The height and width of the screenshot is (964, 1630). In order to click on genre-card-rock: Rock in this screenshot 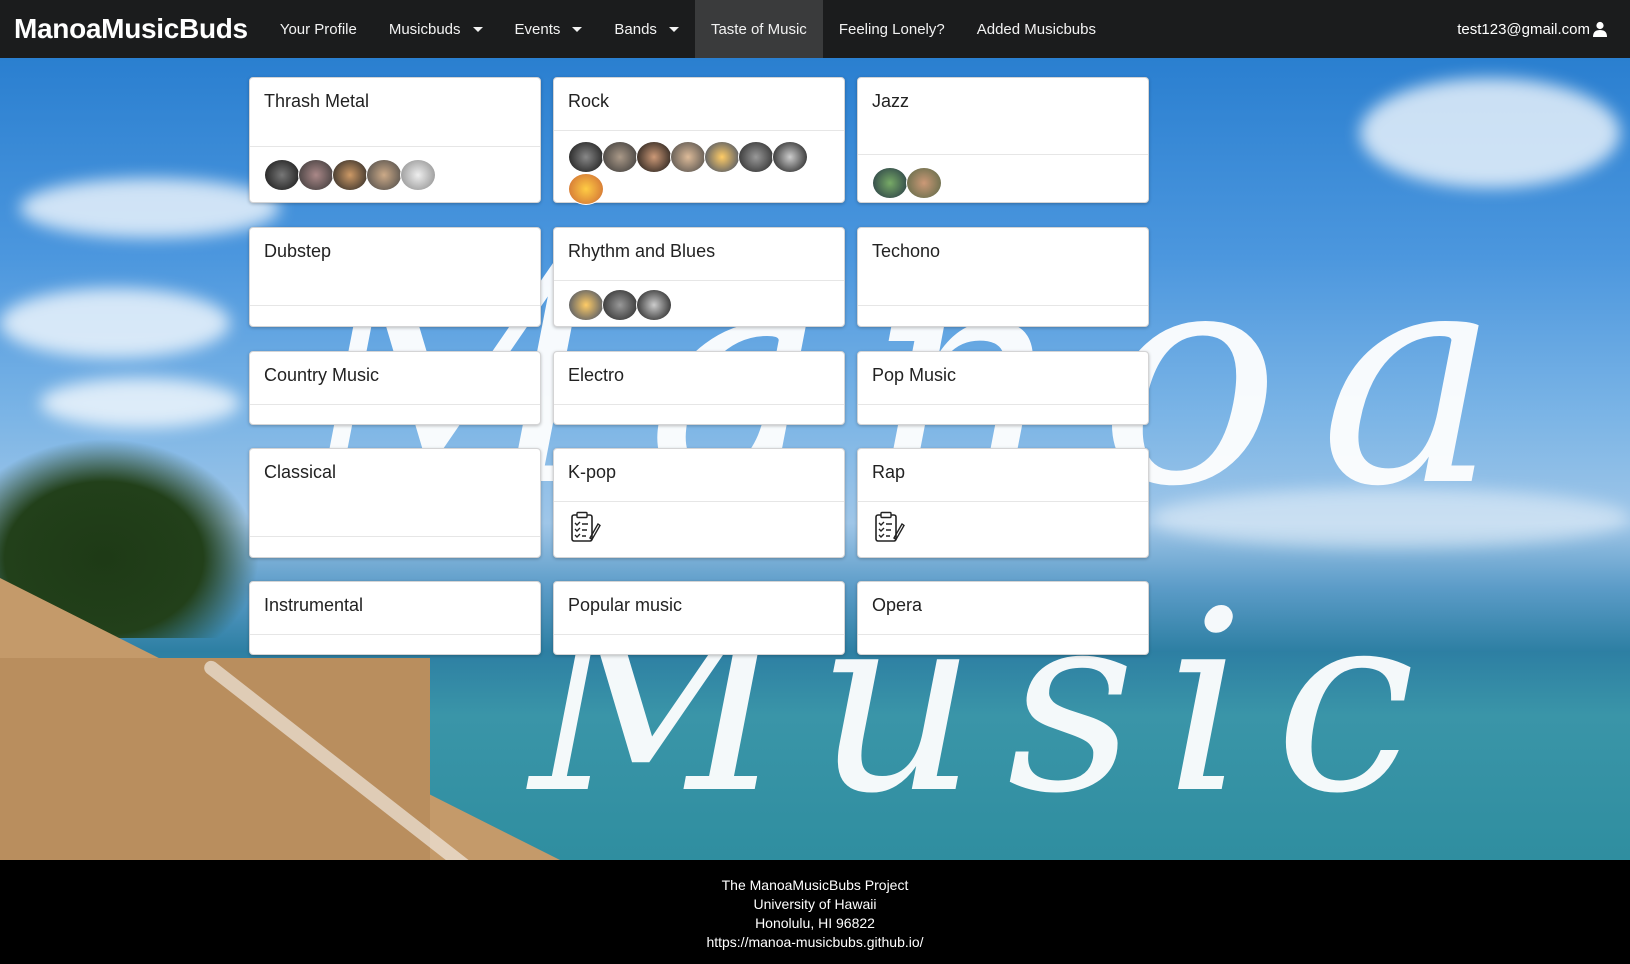, I will do `click(699, 141)`.